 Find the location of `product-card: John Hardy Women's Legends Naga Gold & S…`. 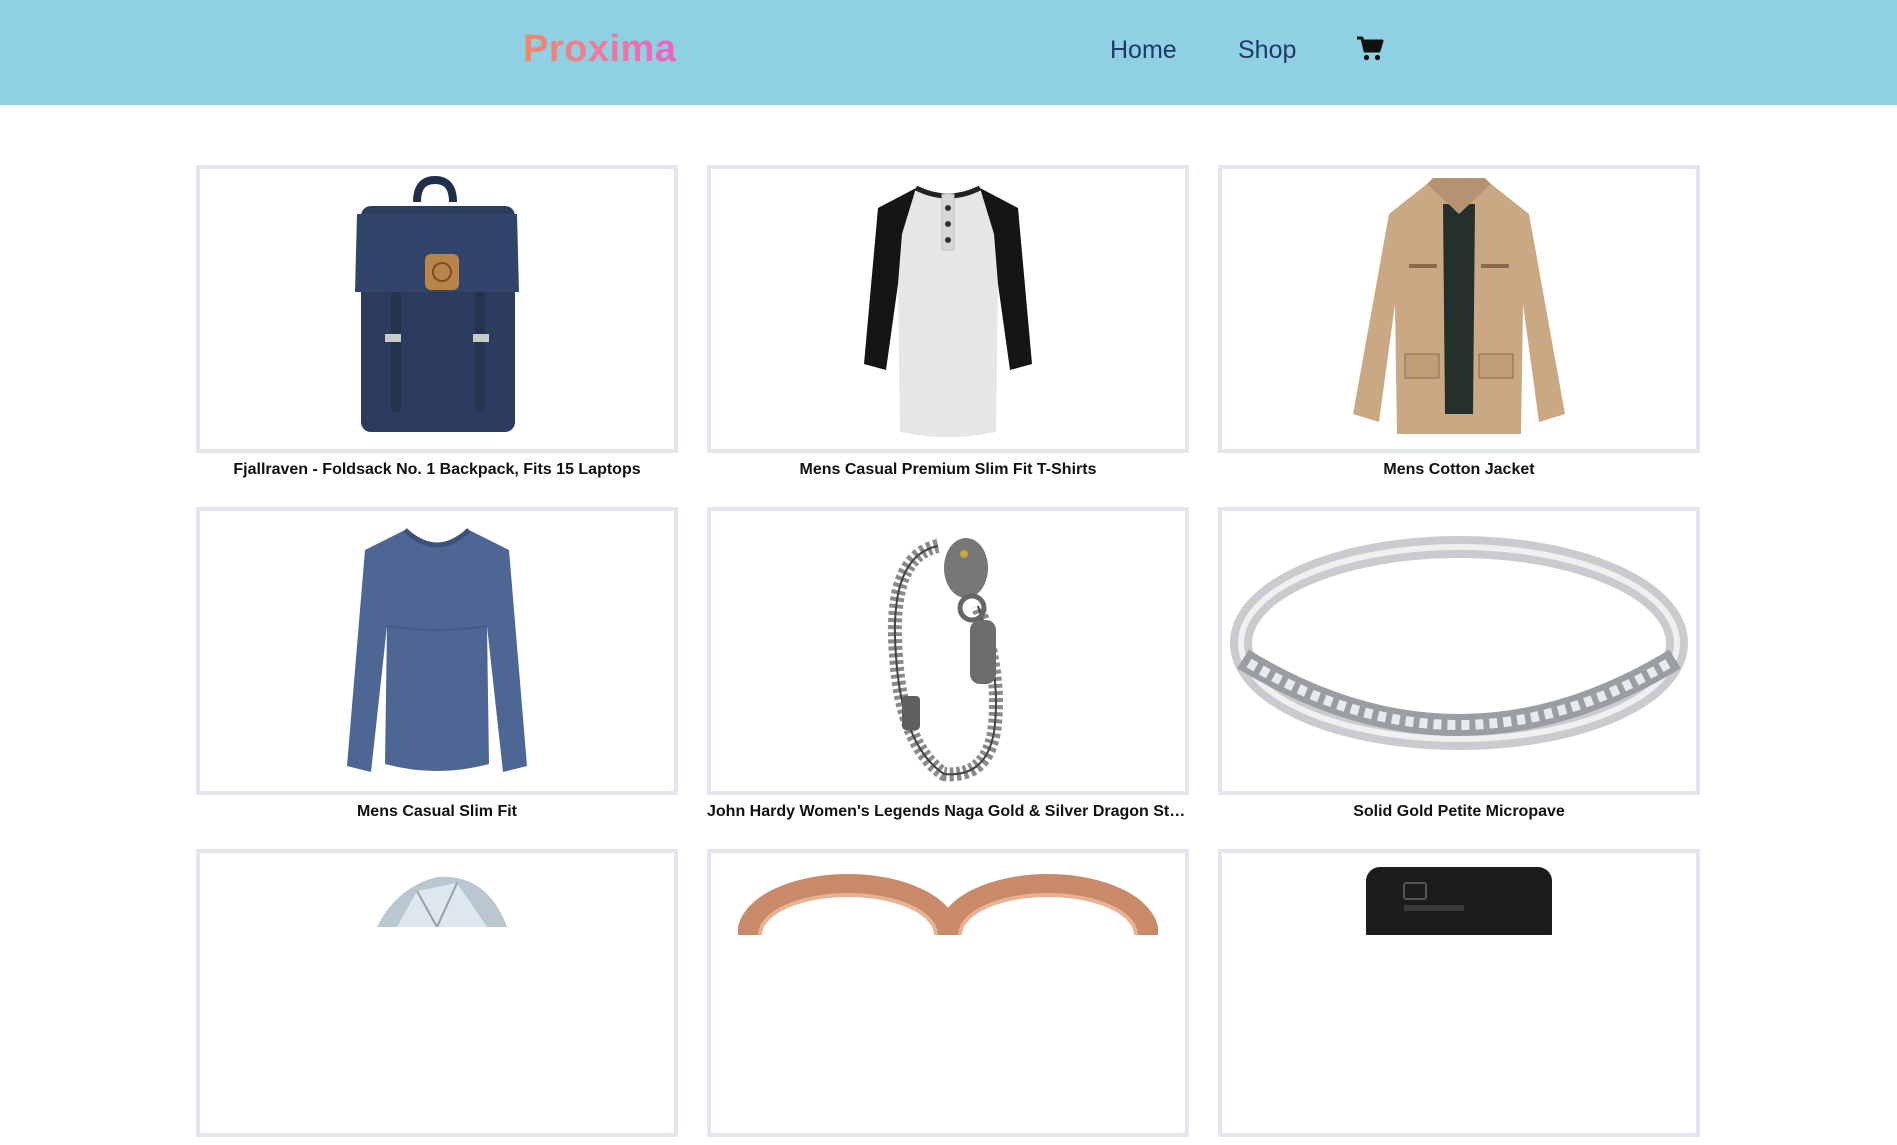

product-card: John Hardy Women's Legends Naga Gold & S… is located at coordinates (948, 664).